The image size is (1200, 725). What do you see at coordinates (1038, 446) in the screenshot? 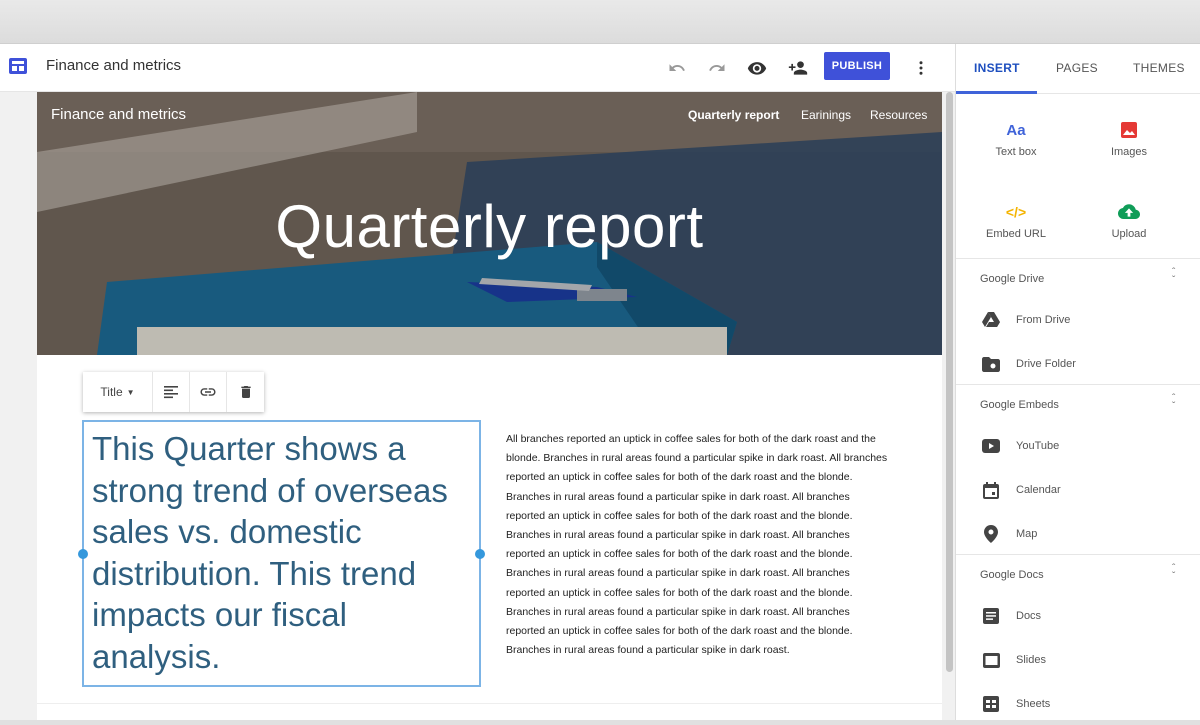
I see `youtube-label: YouTube` at bounding box center [1038, 446].